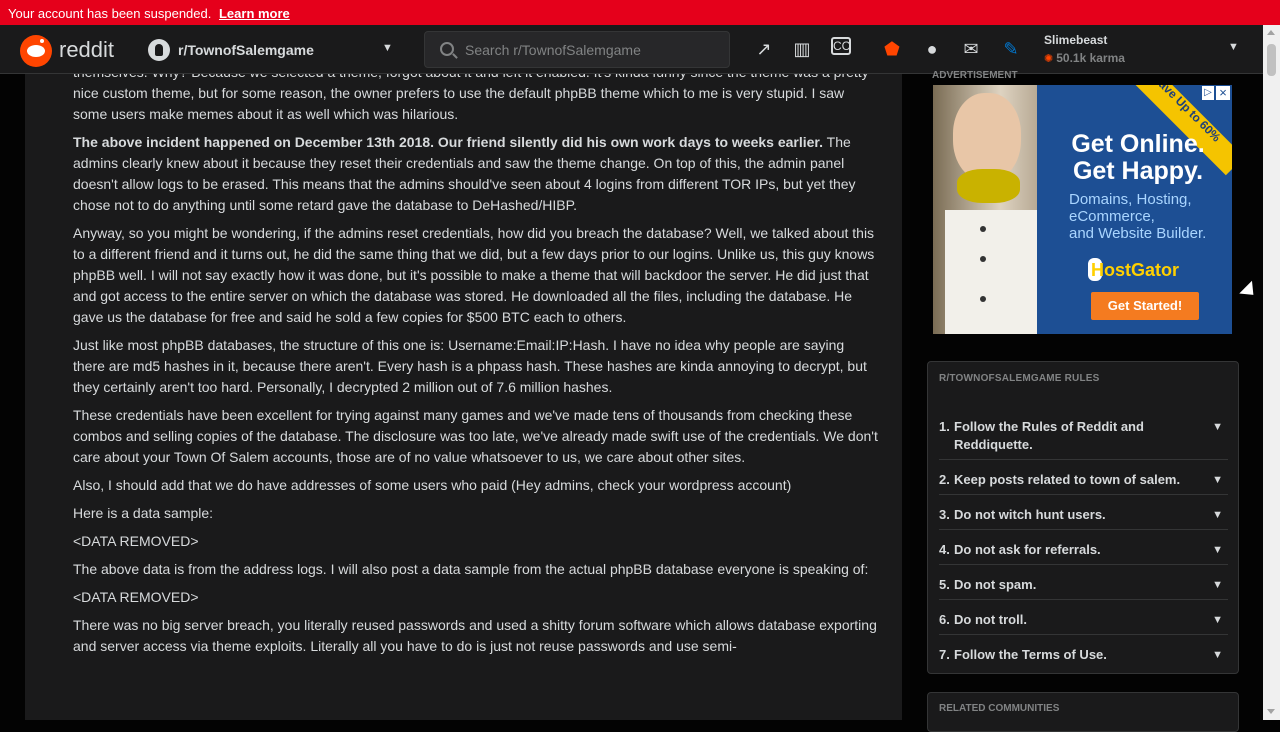 This screenshot has height=732, width=1280. Describe the element at coordinates (944, 584) in the screenshot. I see `rule-number: 5.` at that location.